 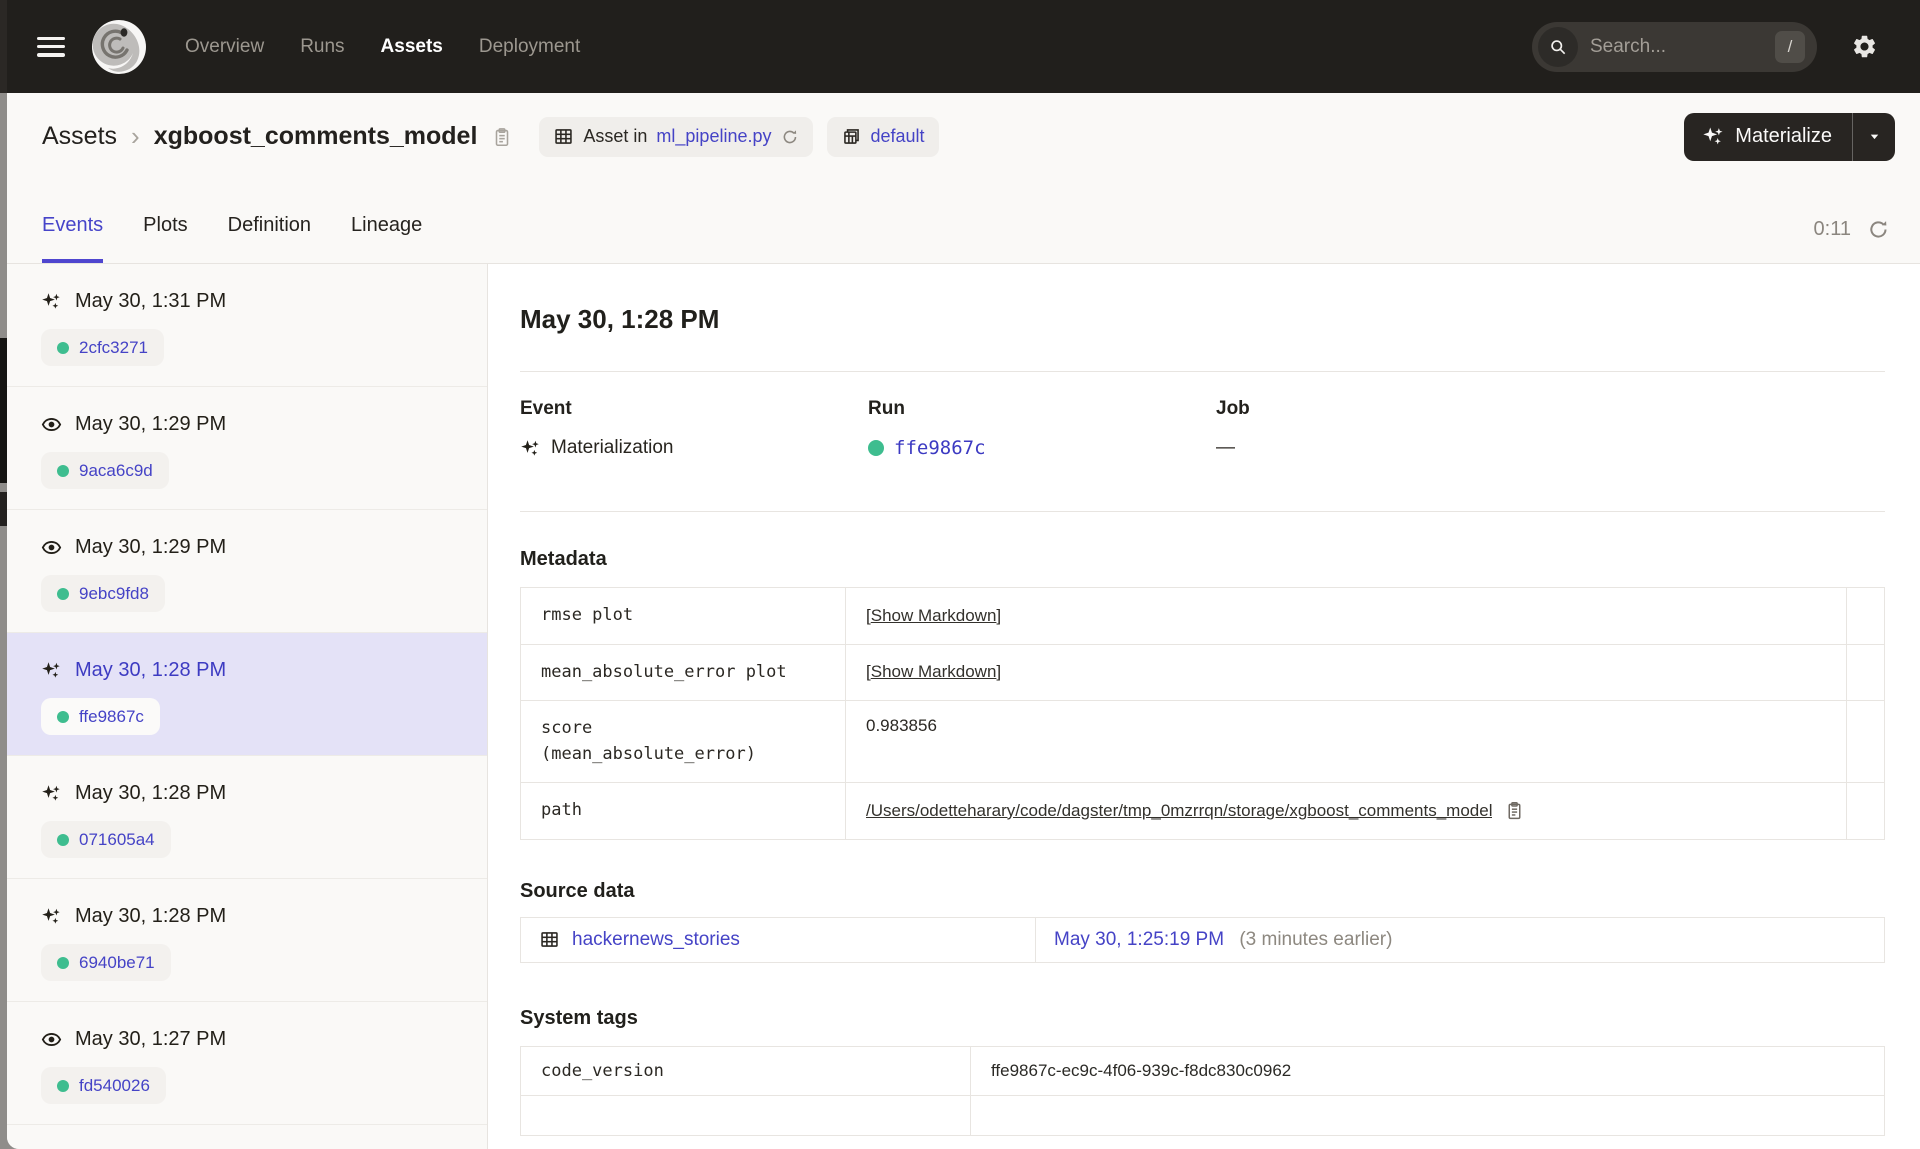 What do you see at coordinates (851, 136) in the screenshot?
I see `repo-icon` at bounding box center [851, 136].